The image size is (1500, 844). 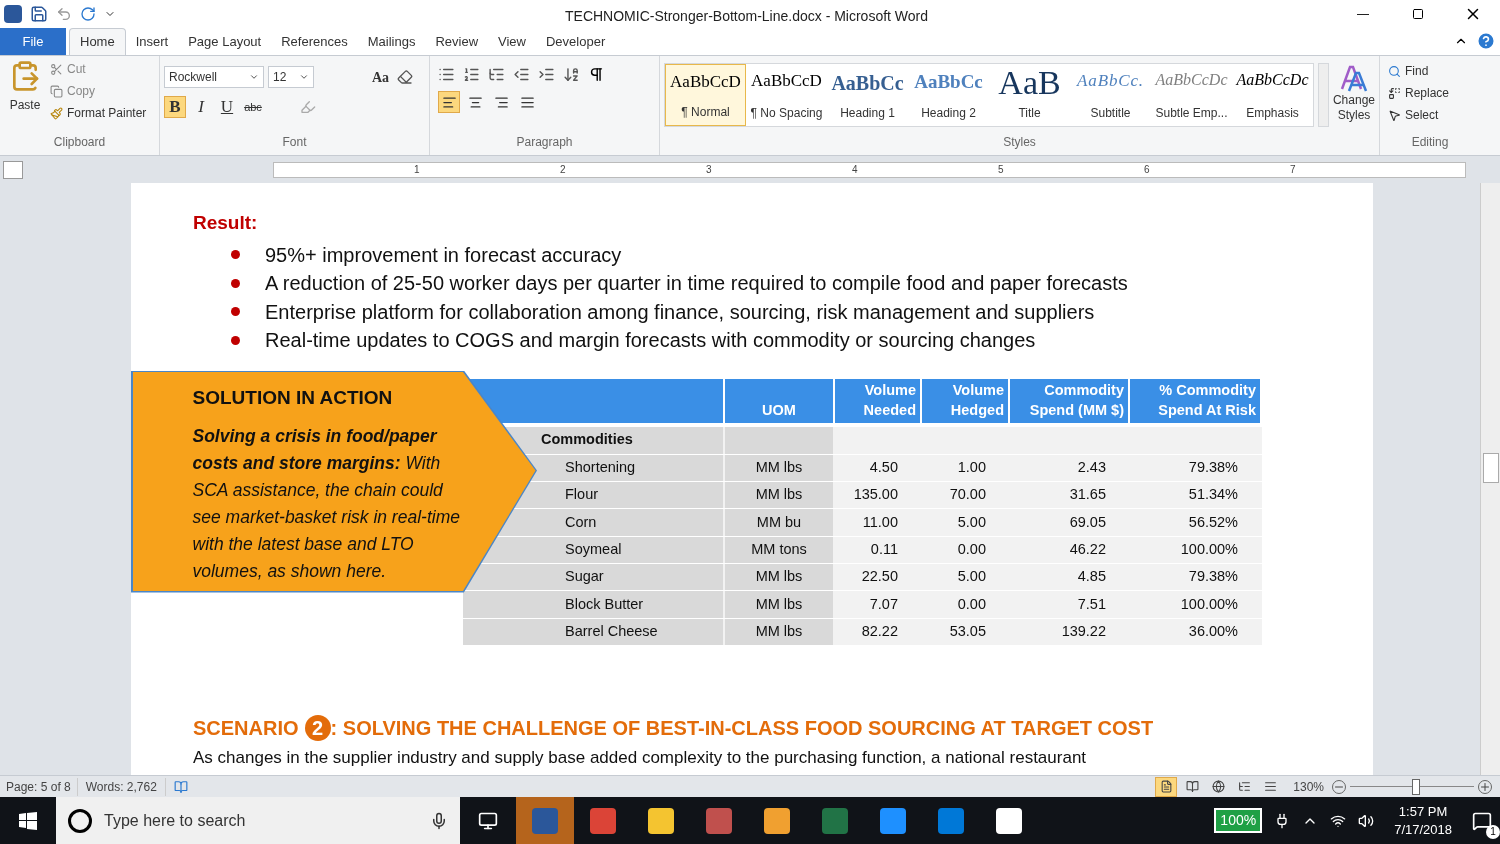 What do you see at coordinates (294, 142) in the screenshot?
I see `group-label: Font` at bounding box center [294, 142].